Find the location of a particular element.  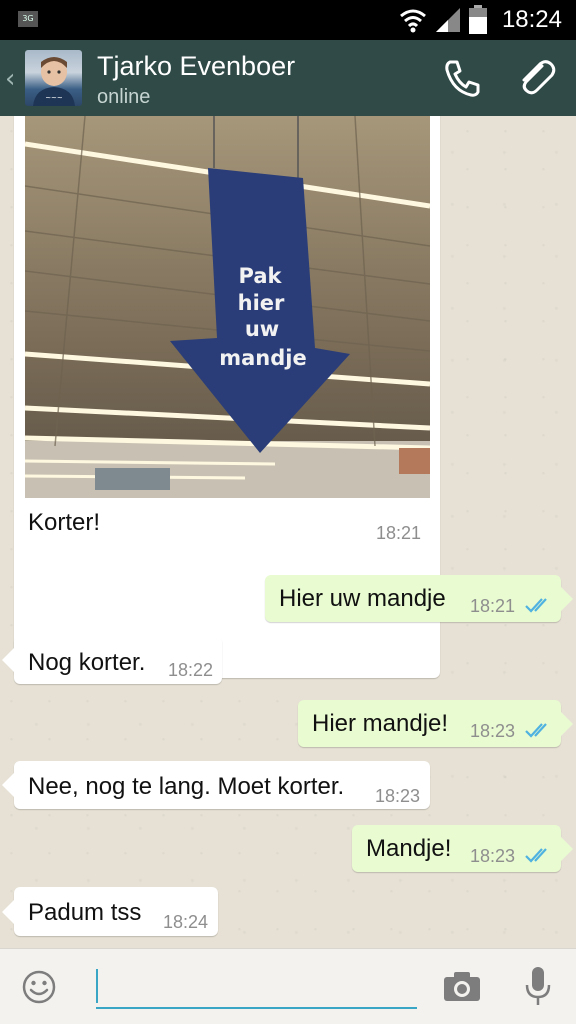

compose-bar is located at coordinates (288, 986).